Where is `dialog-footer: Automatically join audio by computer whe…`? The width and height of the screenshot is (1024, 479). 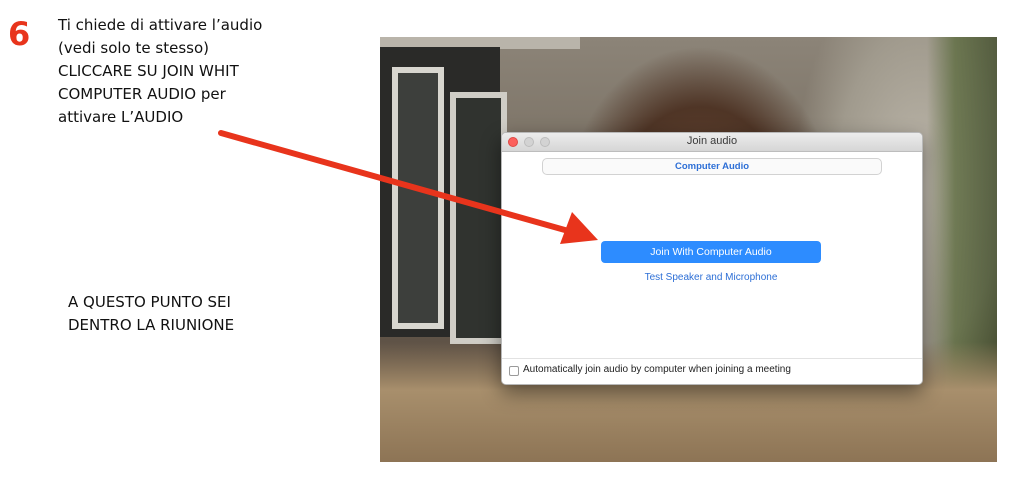 dialog-footer: Automatically join audio by computer whe… is located at coordinates (712, 371).